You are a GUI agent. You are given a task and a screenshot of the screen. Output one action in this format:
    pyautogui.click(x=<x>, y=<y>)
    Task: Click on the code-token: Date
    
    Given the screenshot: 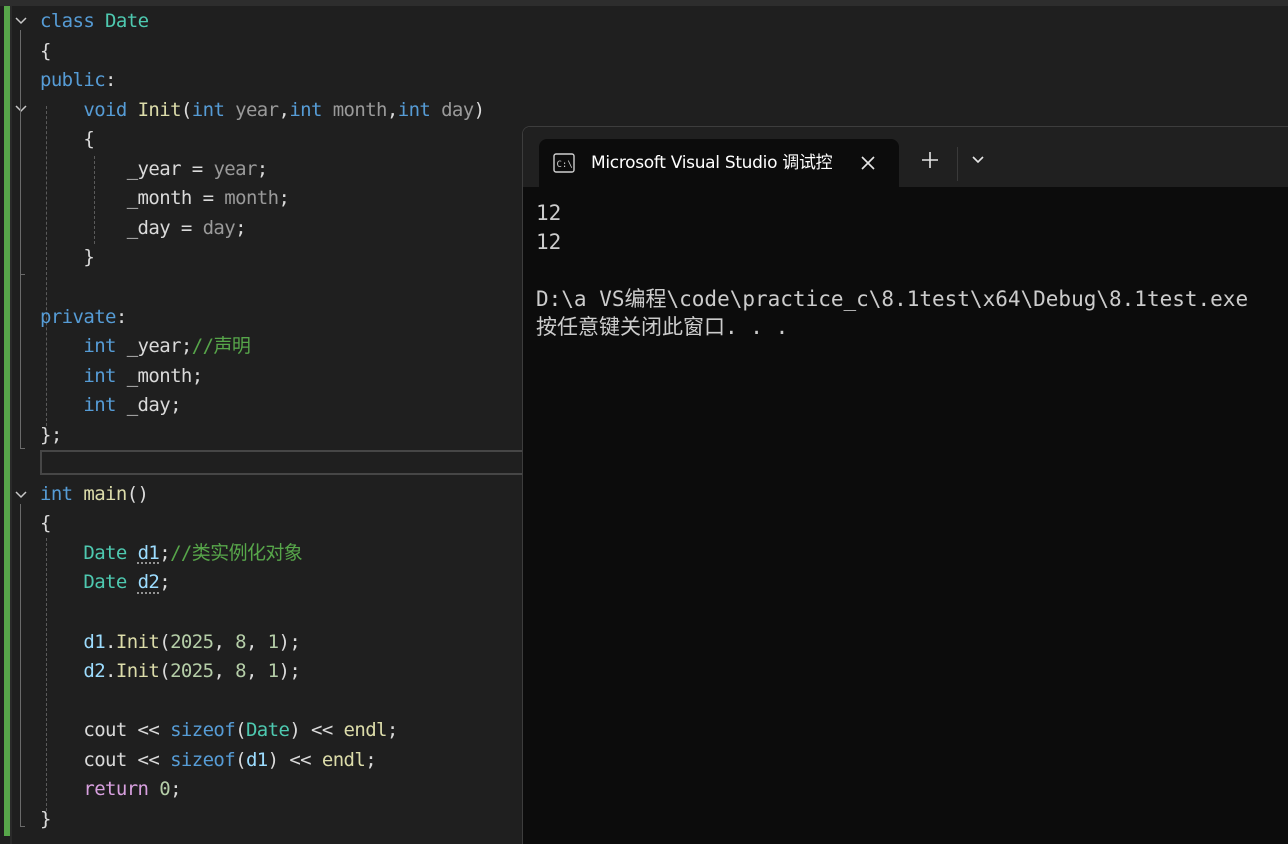 What is the action you would take?
    pyautogui.click(x=110, y=582)
    